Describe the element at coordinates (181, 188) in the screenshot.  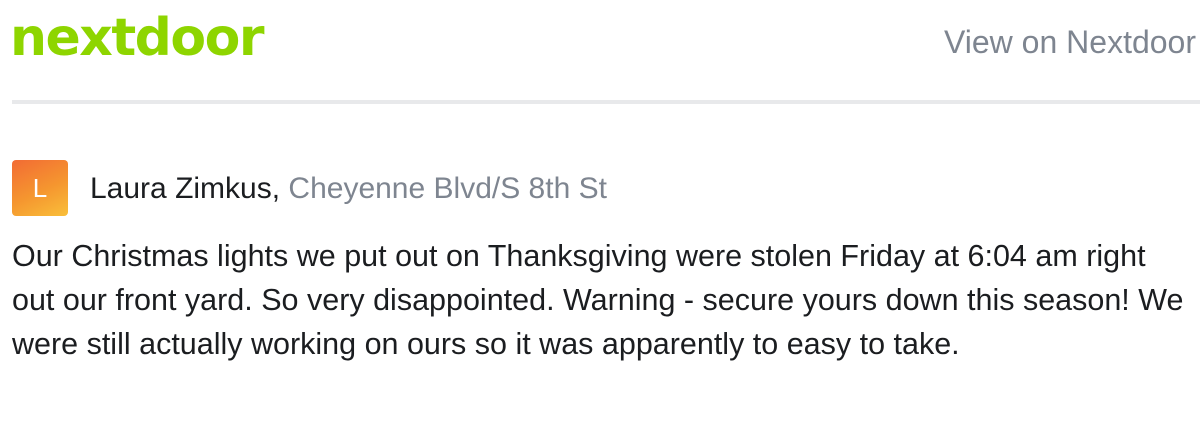
I see `author-name: Laura Zimkus` at that location.